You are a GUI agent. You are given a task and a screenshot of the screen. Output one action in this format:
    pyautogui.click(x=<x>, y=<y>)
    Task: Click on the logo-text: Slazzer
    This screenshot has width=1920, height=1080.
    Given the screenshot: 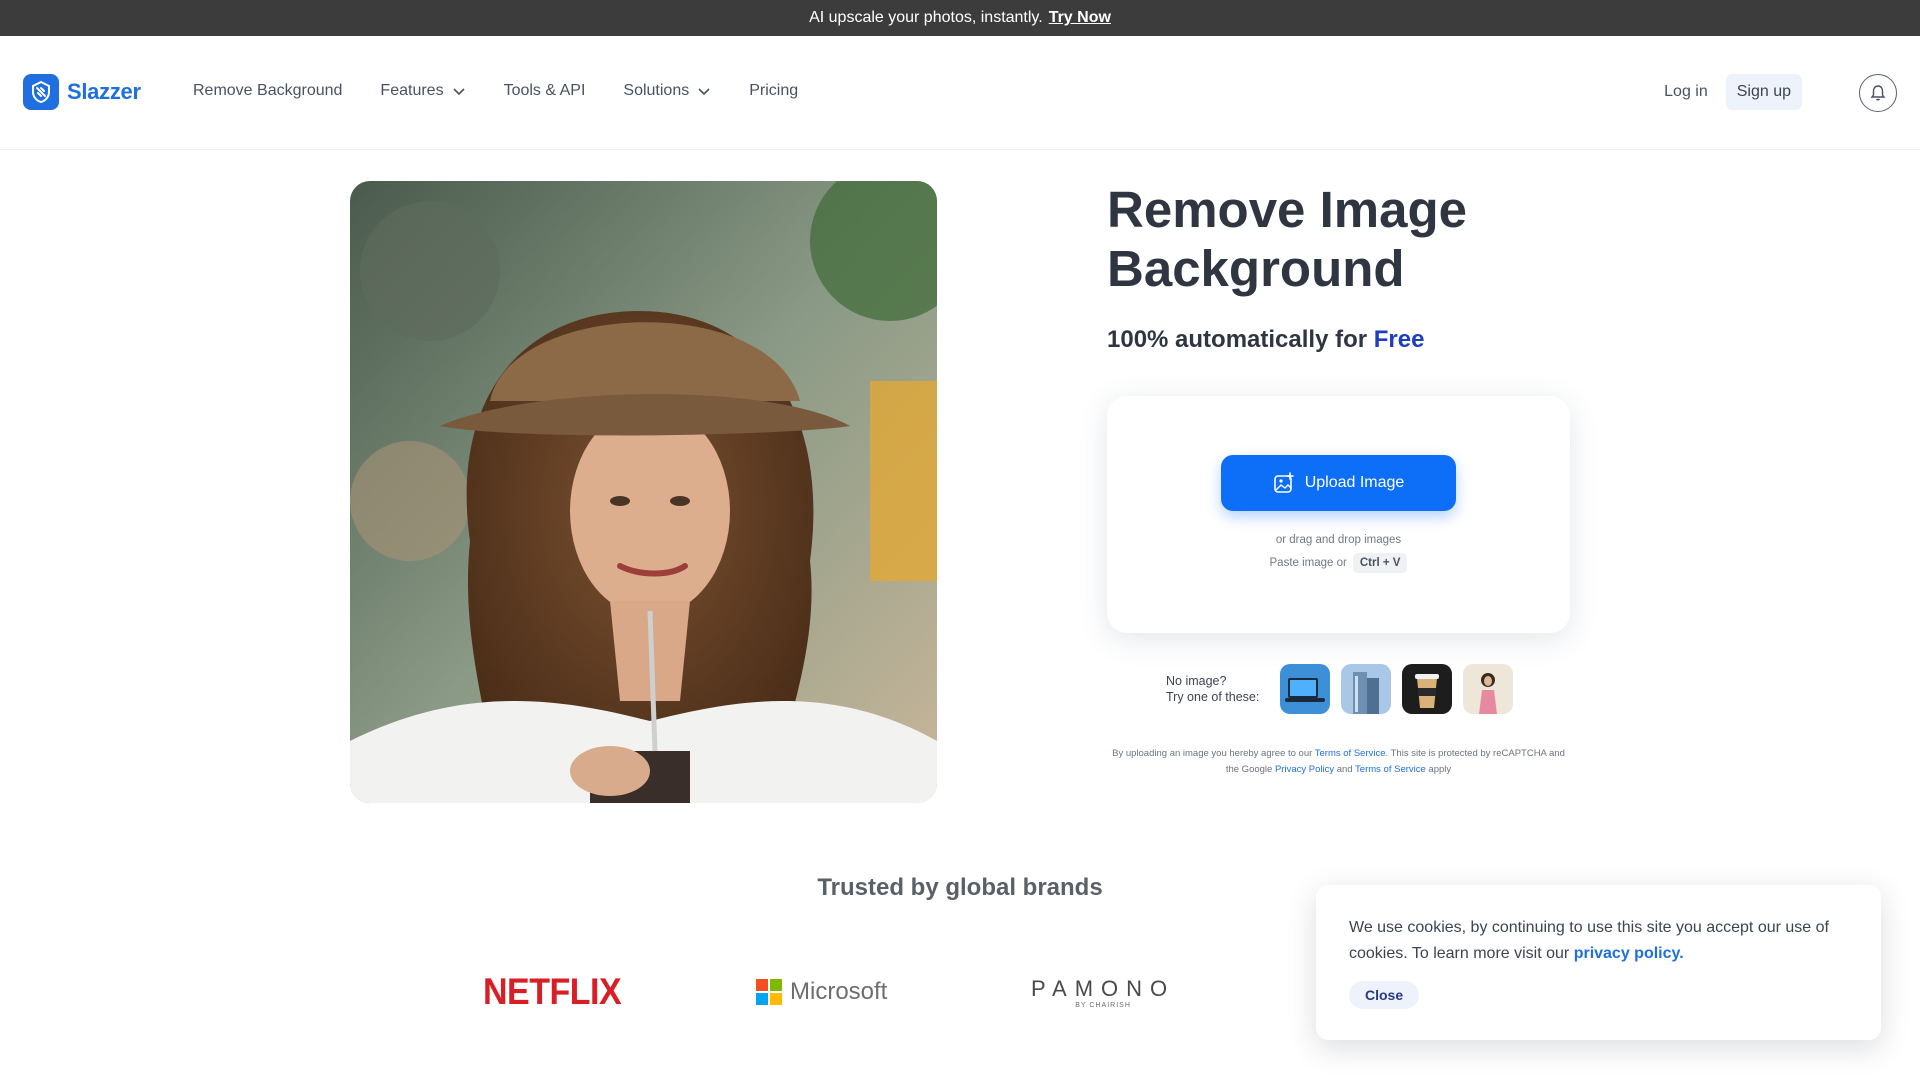 What is the action you would take?
    pyautogui.click(x=104, y=91)
    